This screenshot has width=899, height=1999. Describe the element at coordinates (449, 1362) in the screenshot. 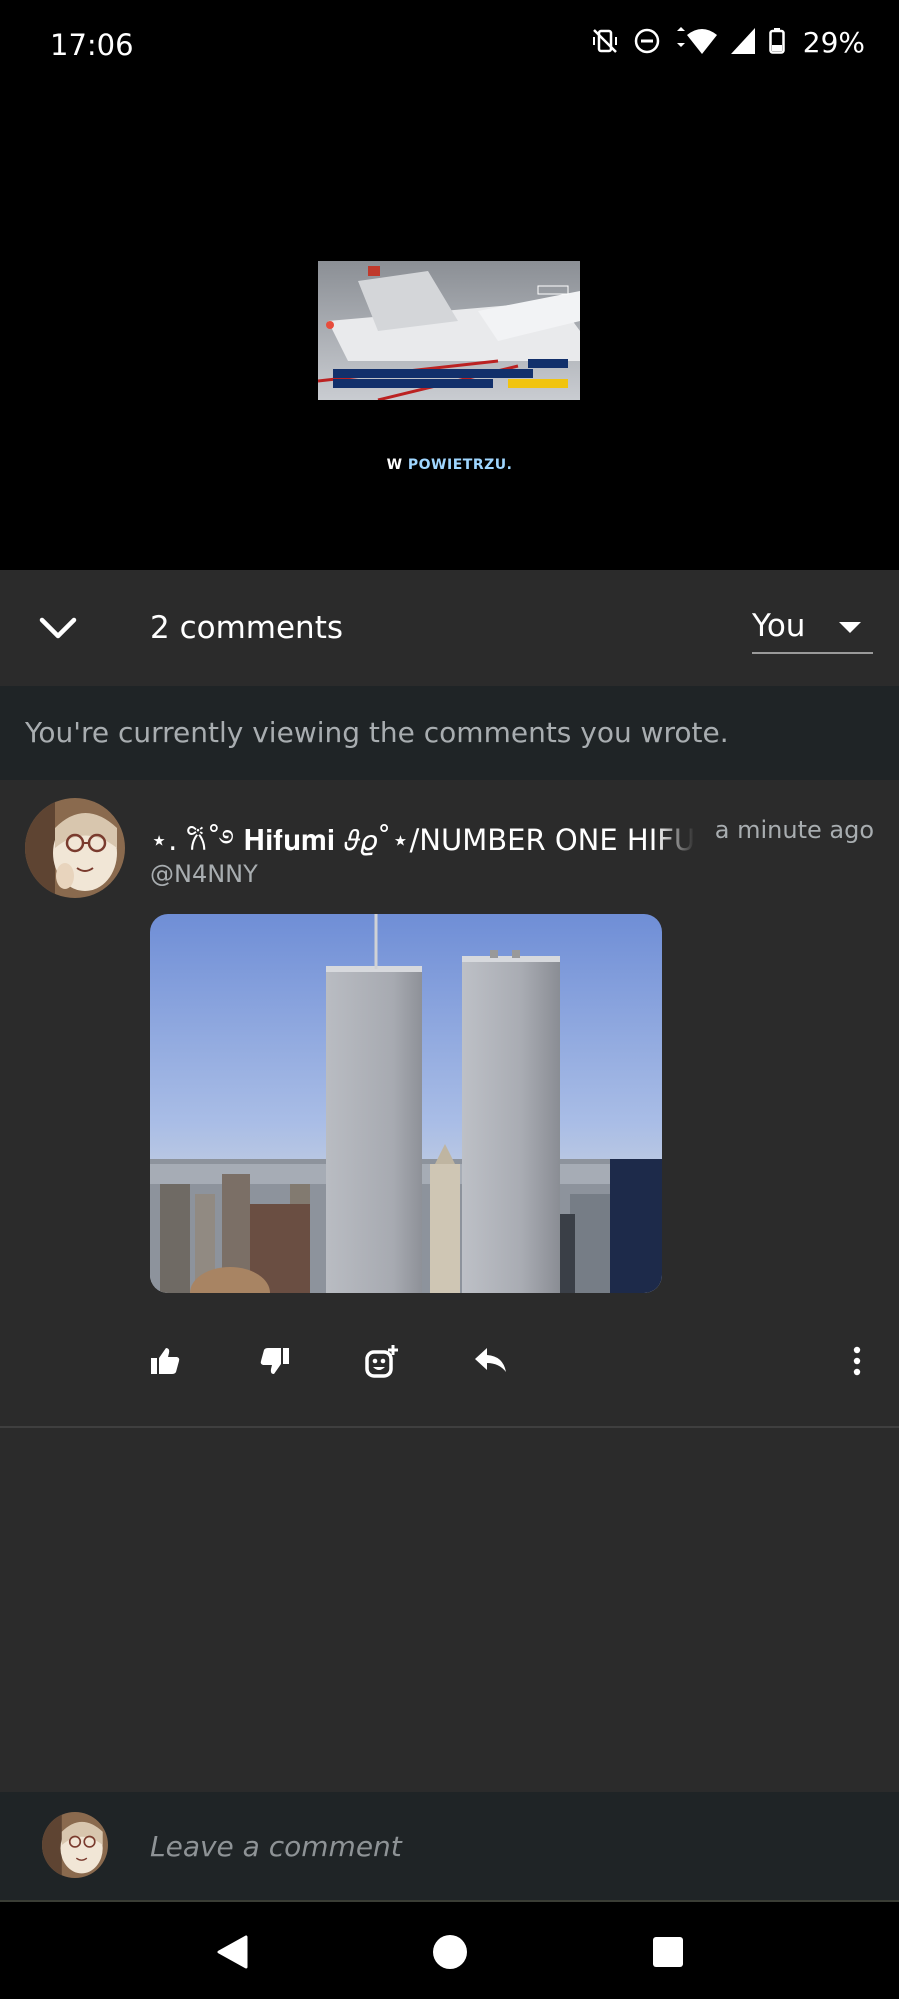

I see `comment-actions` at that location.